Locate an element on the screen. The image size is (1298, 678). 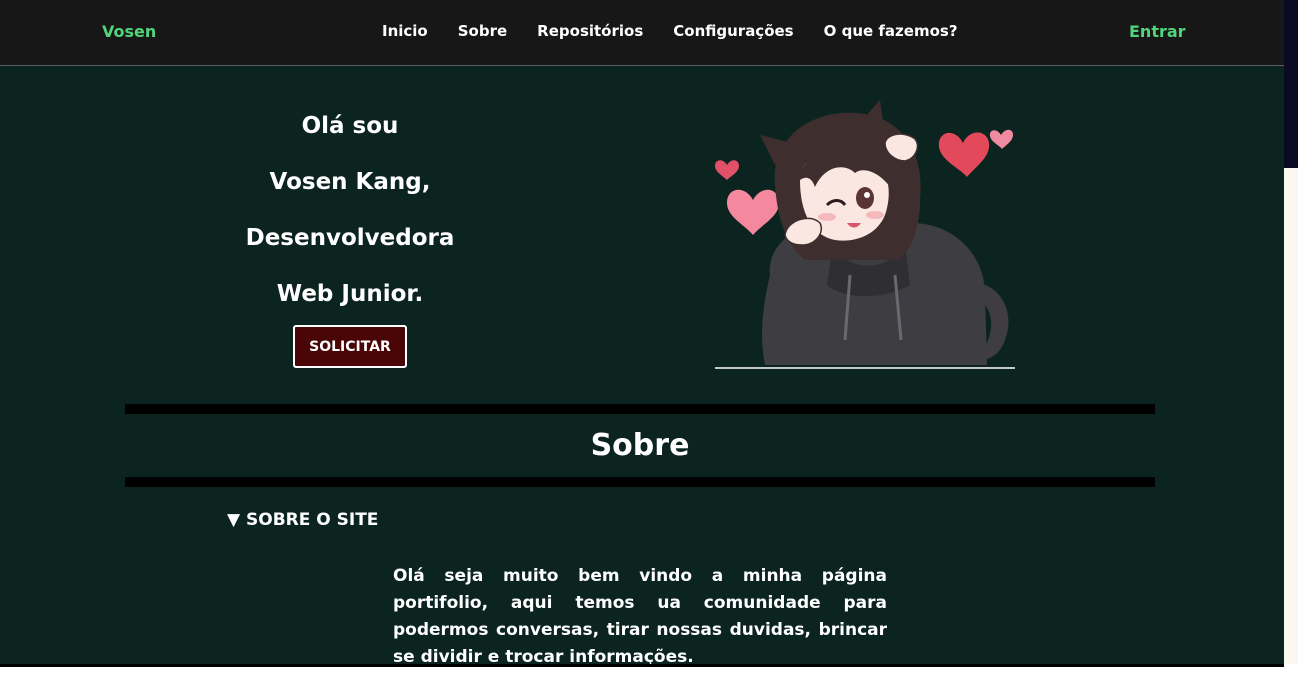
hero-line-1: Olá sou is located at coordinates (350, 126).